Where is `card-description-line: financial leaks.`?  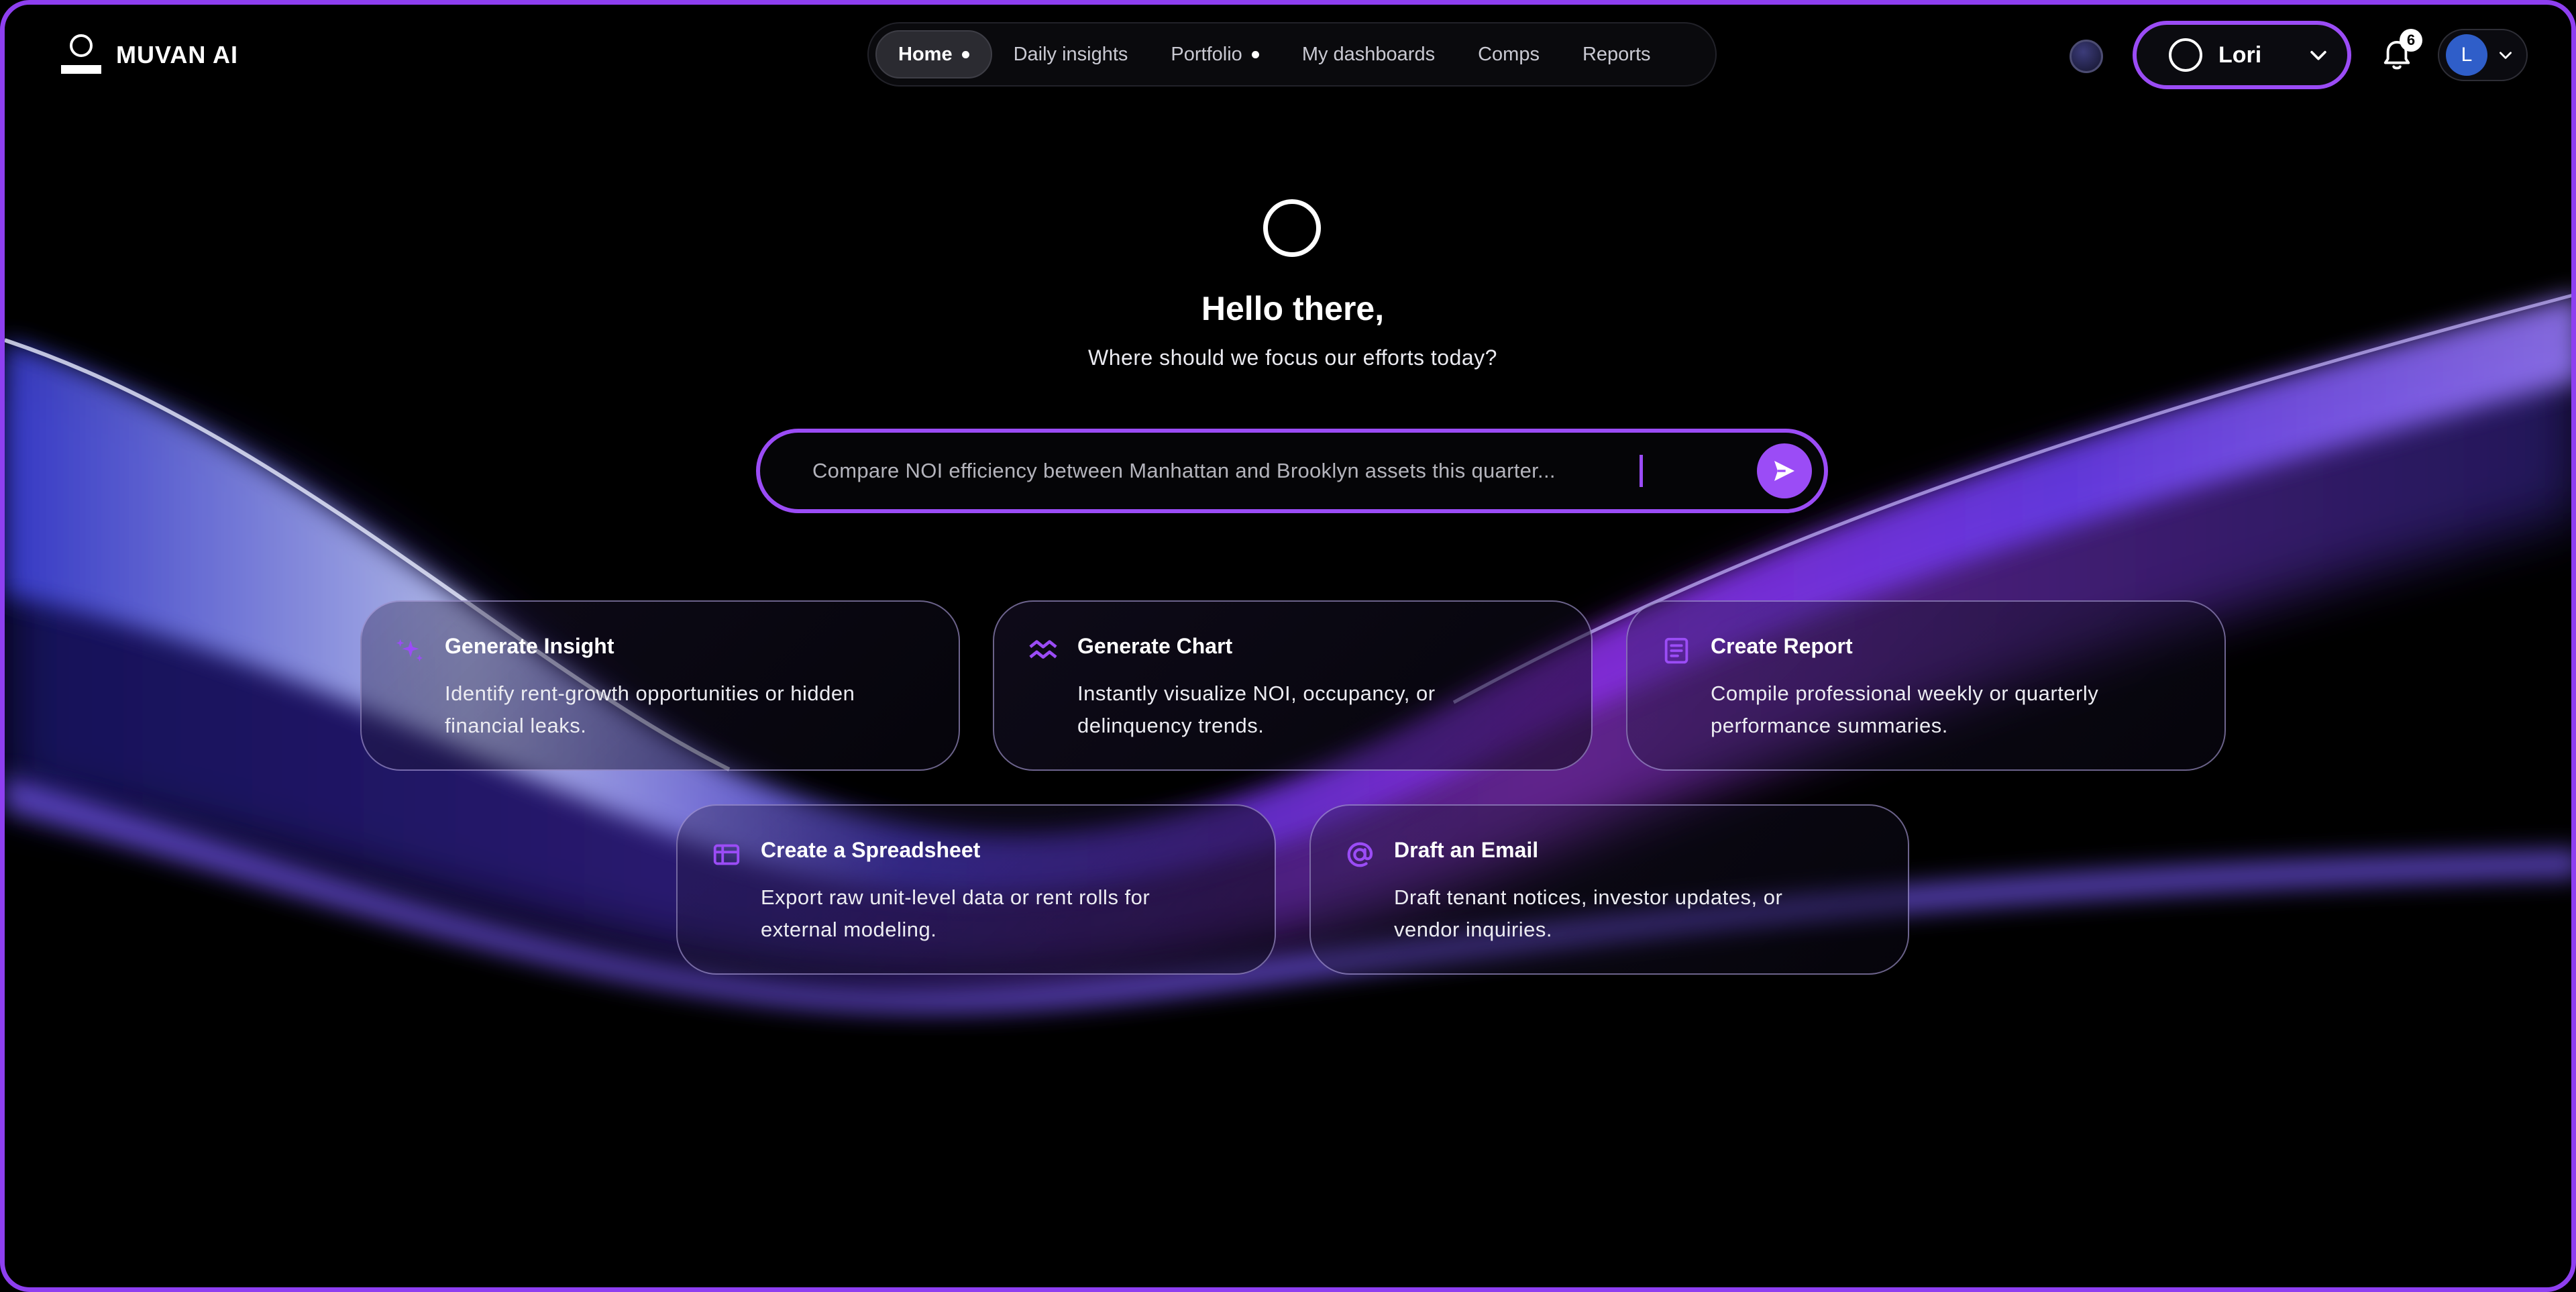 card-description-line: financial leaks. is located at coordinates (516, 725).